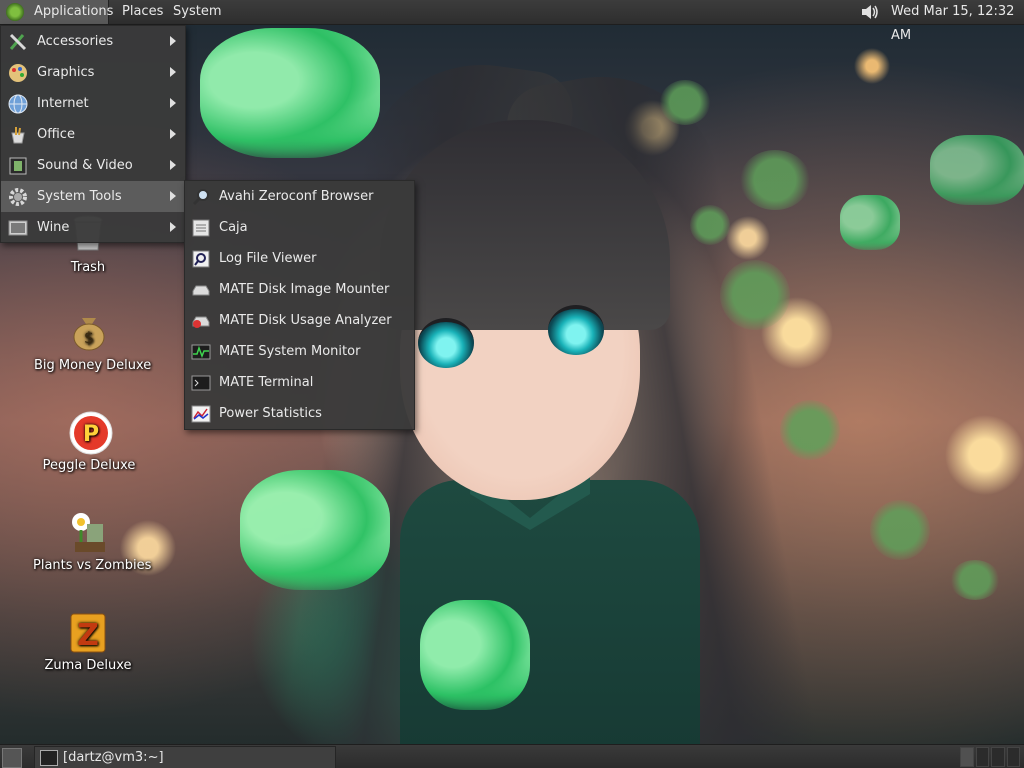  I want to click on menu-item-label: Office, so click(56, 134).